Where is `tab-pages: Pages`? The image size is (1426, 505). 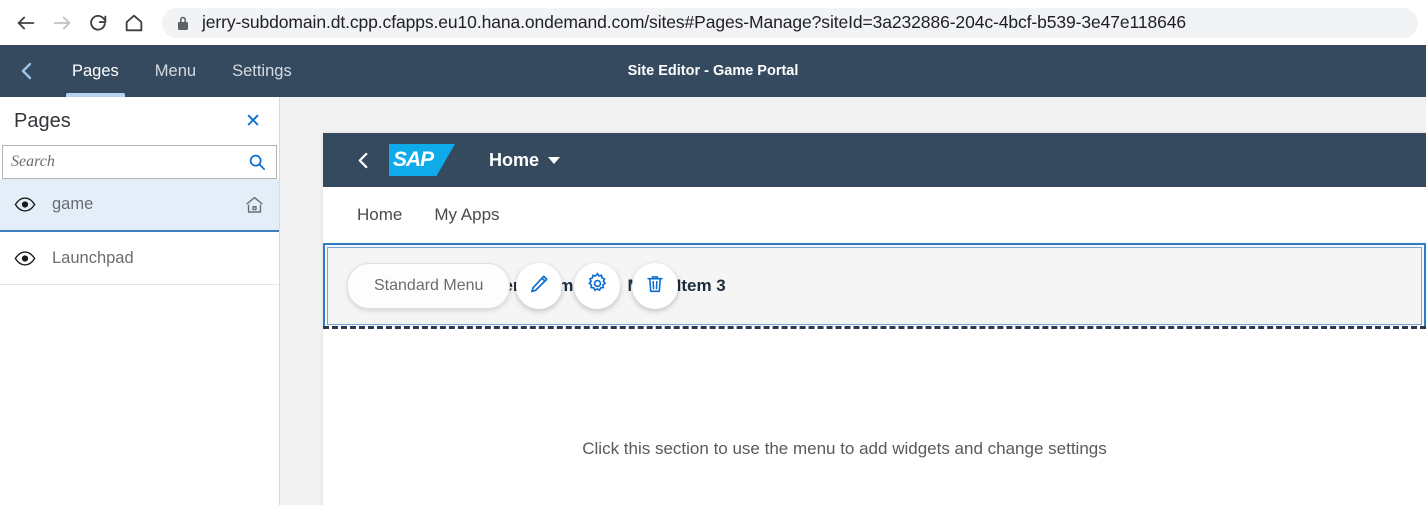 tab-pages: Pages is located at coordinates (95, 71).